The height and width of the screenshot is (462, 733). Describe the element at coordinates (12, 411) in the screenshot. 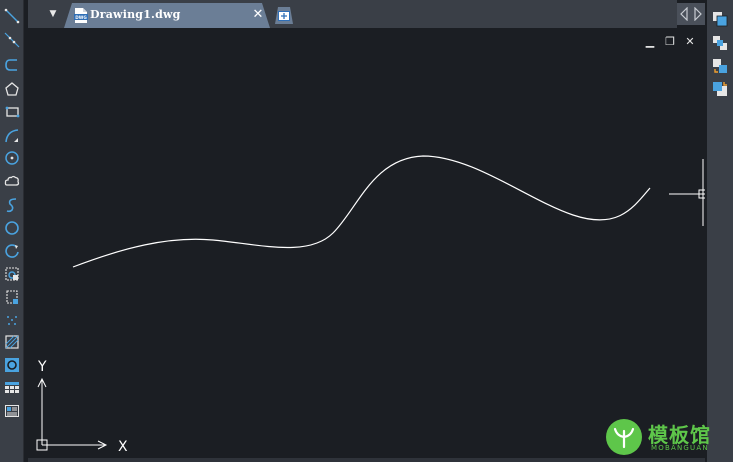

I see `multiline-text-icon` at that location.